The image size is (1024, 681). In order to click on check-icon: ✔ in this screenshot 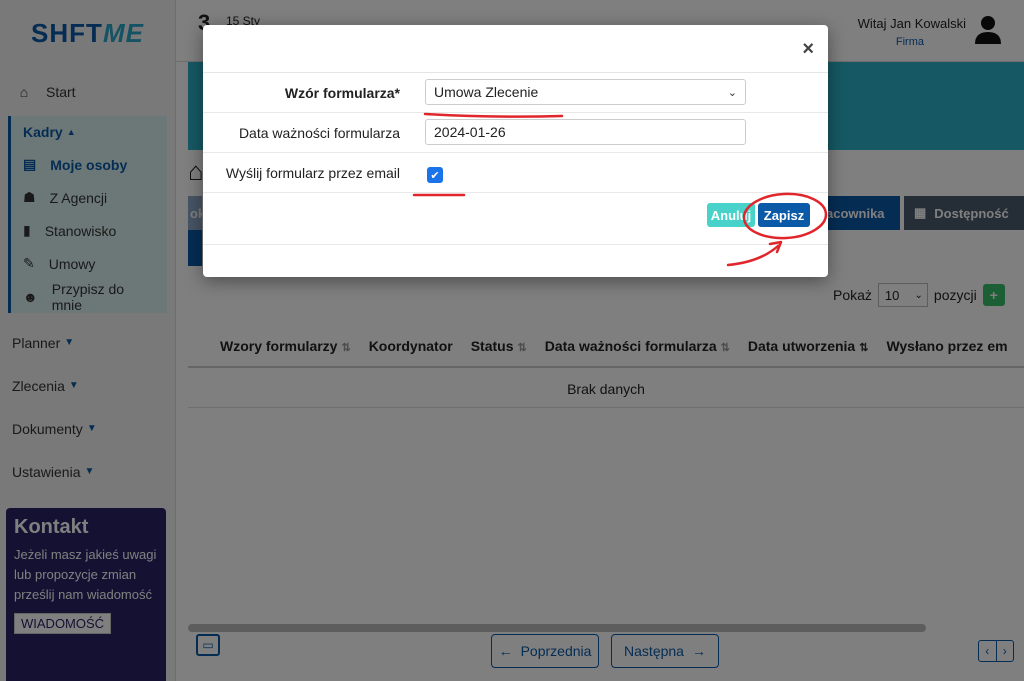, I will do `click(435, 175)`.